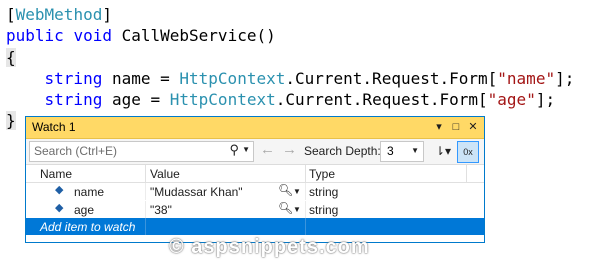  Describe the element at coordinates (141, 151) in the screenshot. I see `search-input: Search (Ctrl+E) ⚲ ▼` at that location.